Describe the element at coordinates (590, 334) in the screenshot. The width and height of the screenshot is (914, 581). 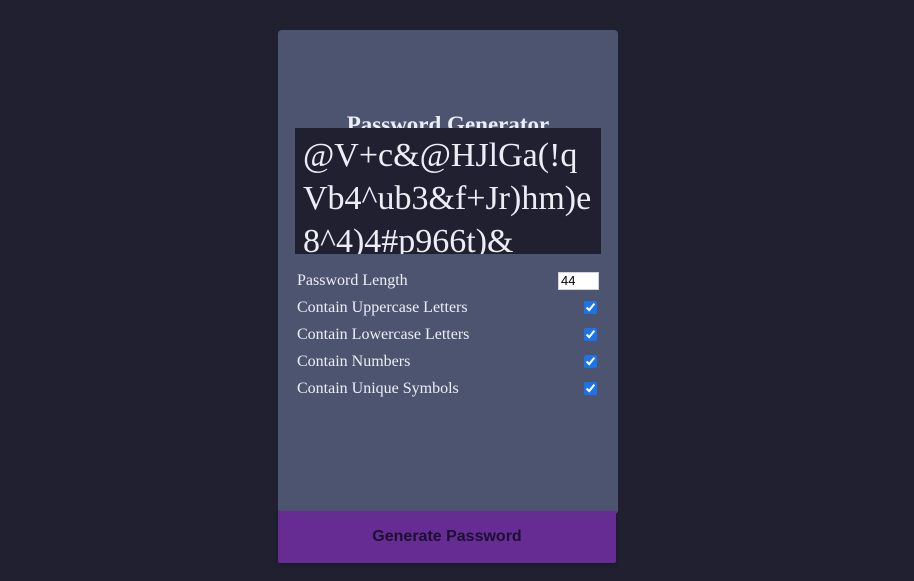
I see `lowercase-checkbox` at that location.